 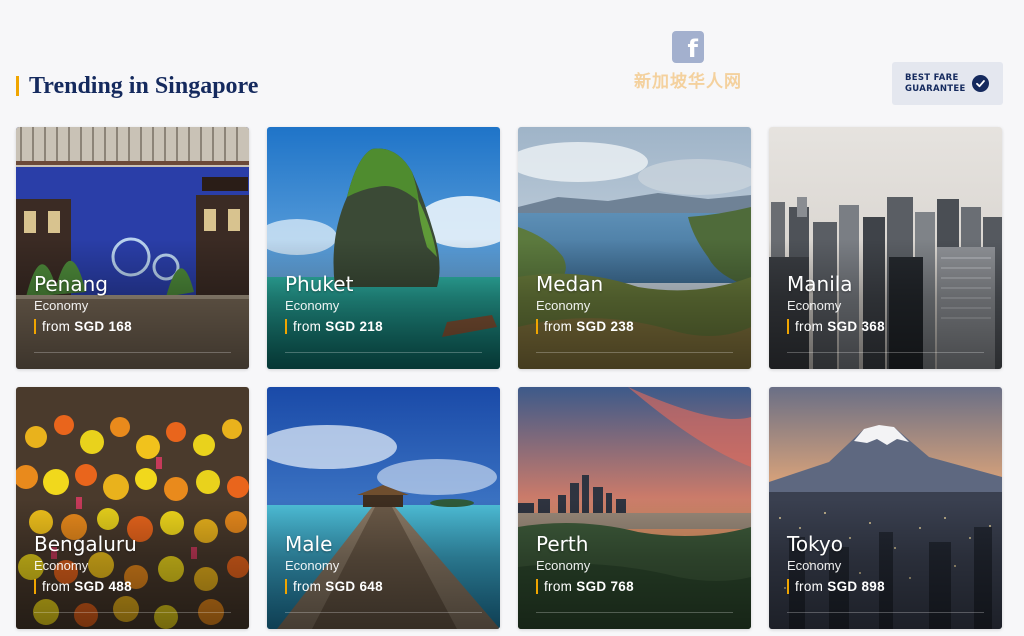 What do you see at coordinates (889, 586) in the screenshot?
I see `price-row: from SGD 898` at bounding box center [889, 586].